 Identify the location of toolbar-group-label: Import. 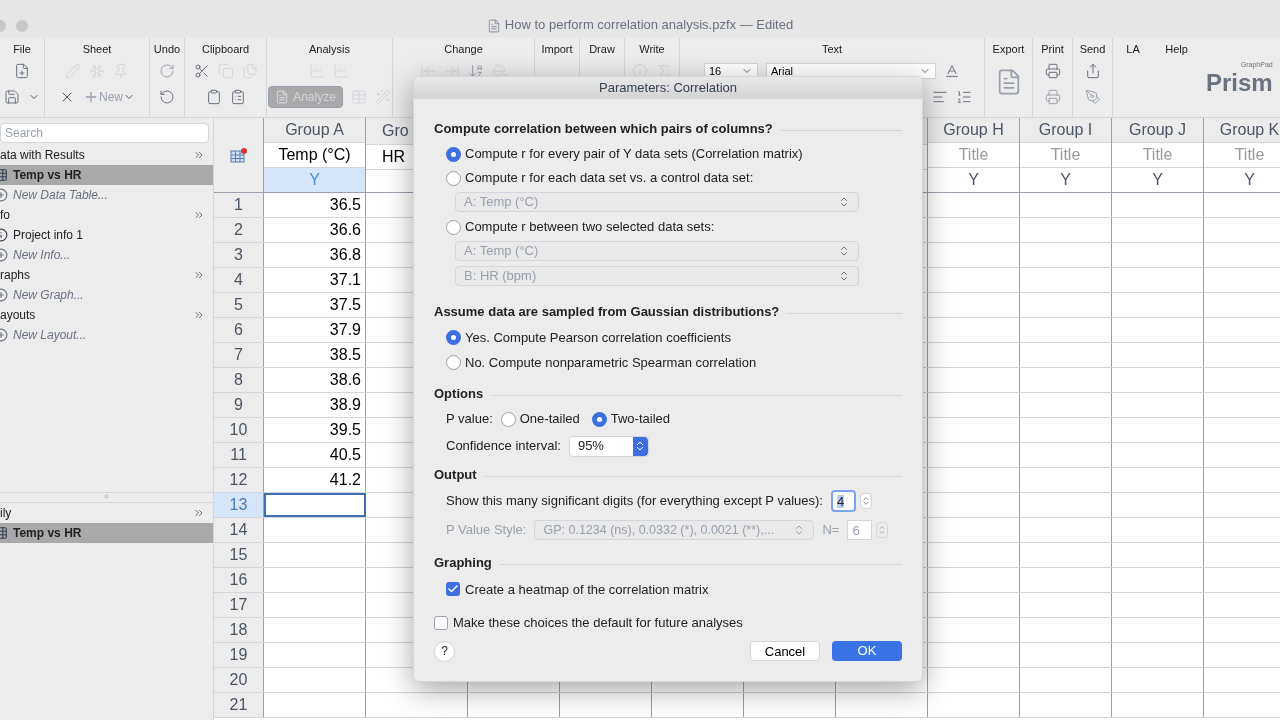
(557, 49).